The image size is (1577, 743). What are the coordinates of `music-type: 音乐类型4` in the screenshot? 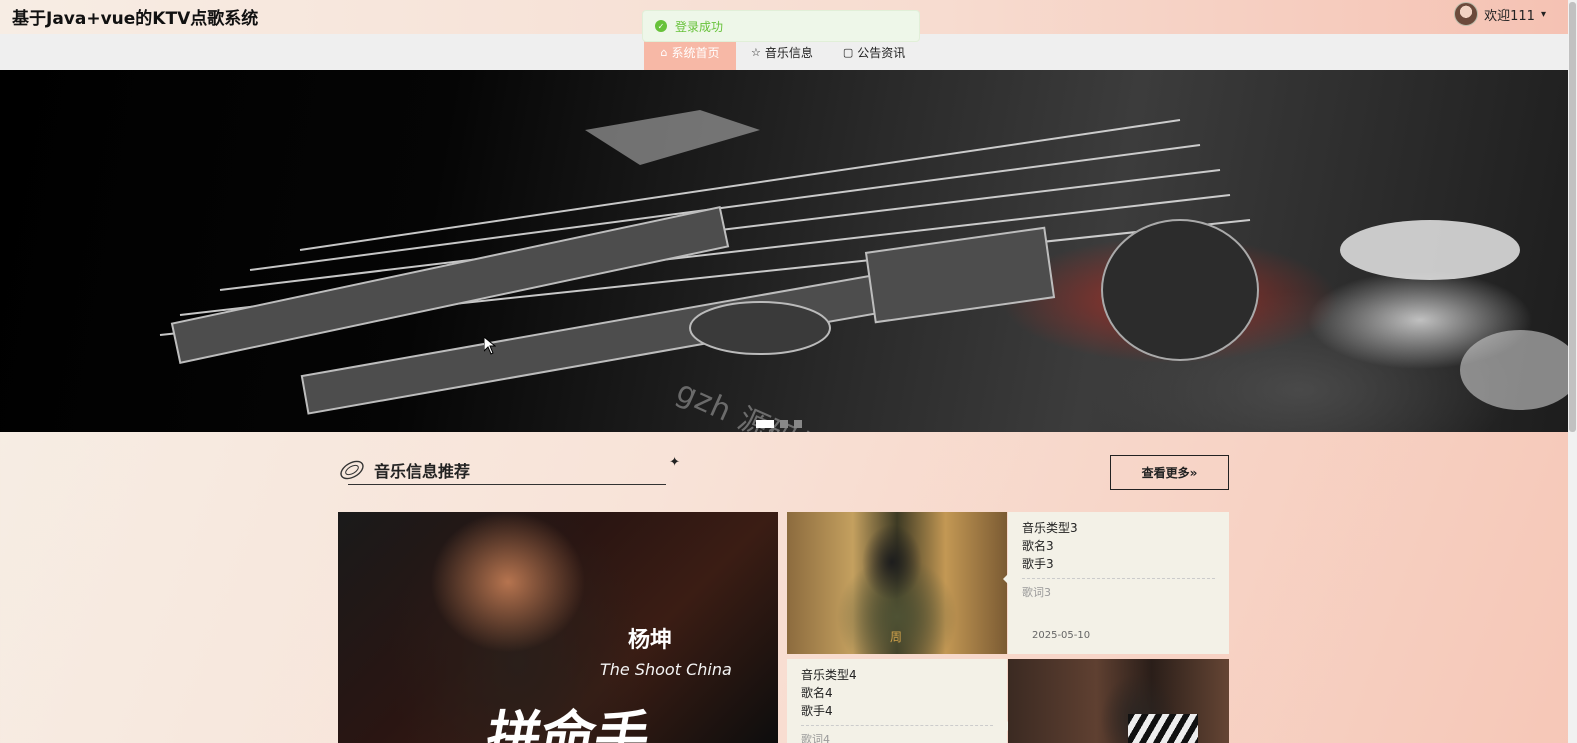 It's located at (829, 675).